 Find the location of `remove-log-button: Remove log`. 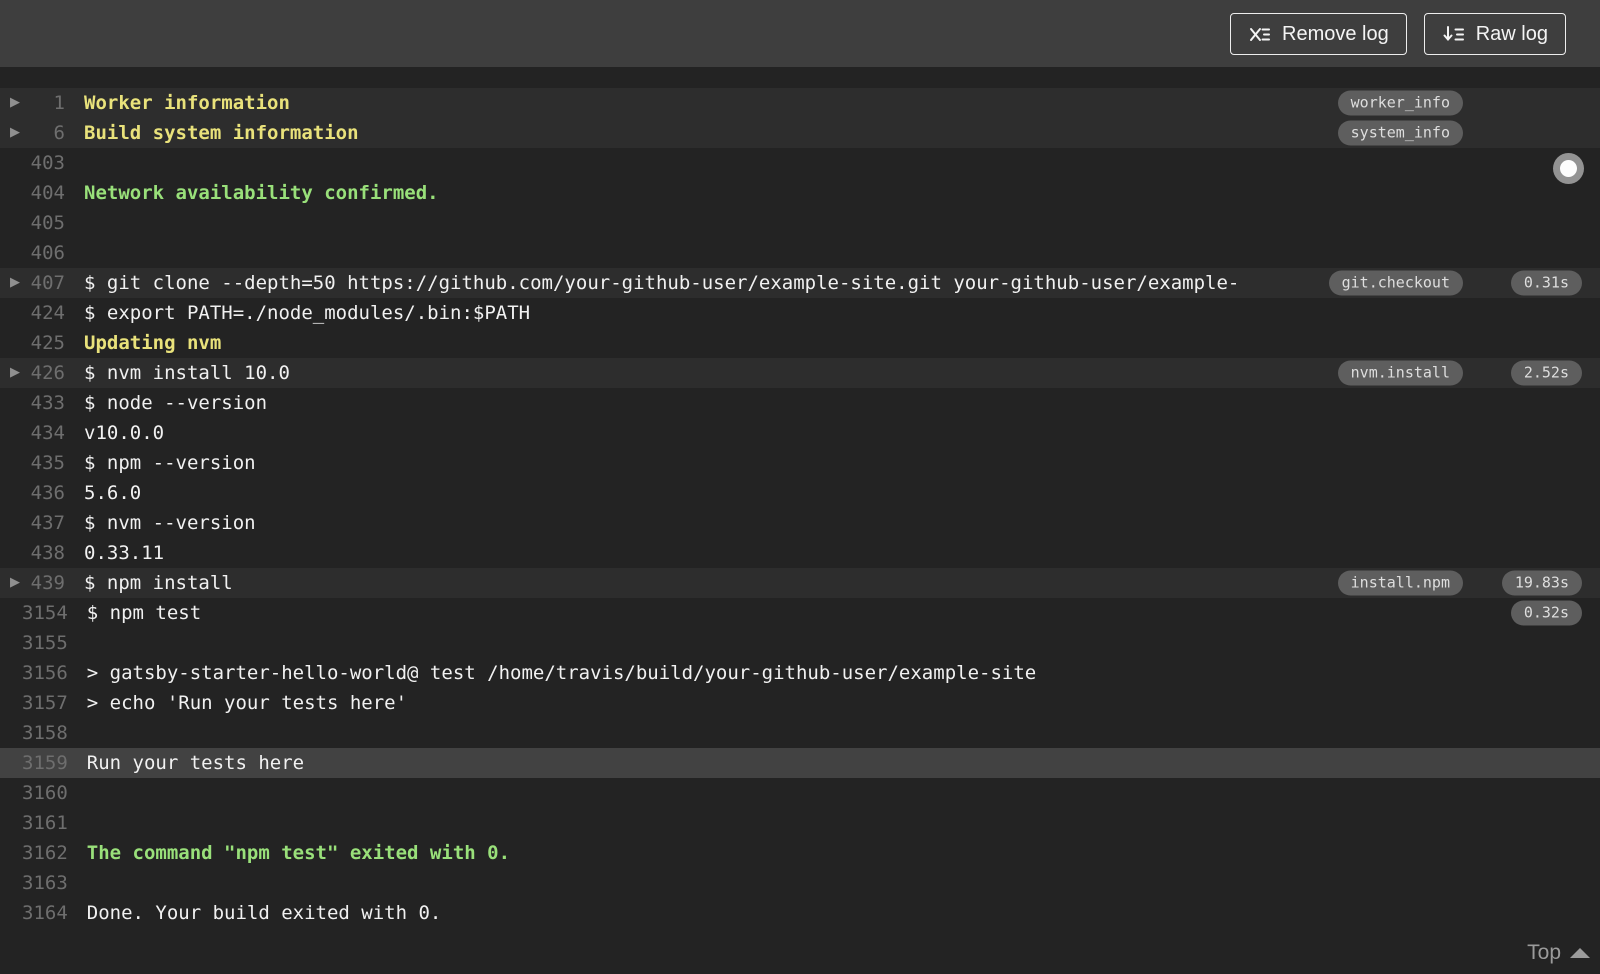

remove-log-button: Remove log is located at coordinates (1318, 34).